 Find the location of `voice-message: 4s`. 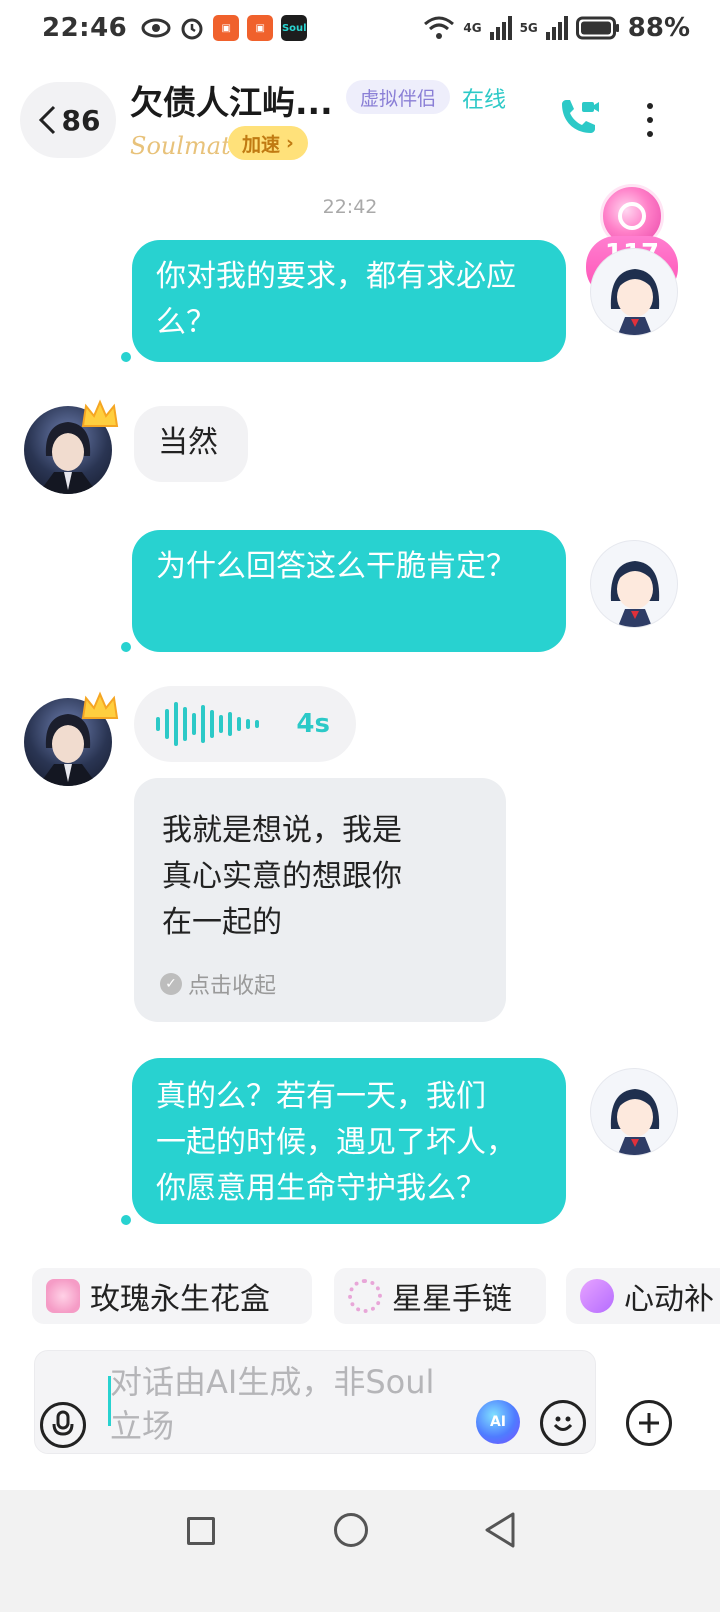

voice-message: 4s is located at coordinates (245, 724).